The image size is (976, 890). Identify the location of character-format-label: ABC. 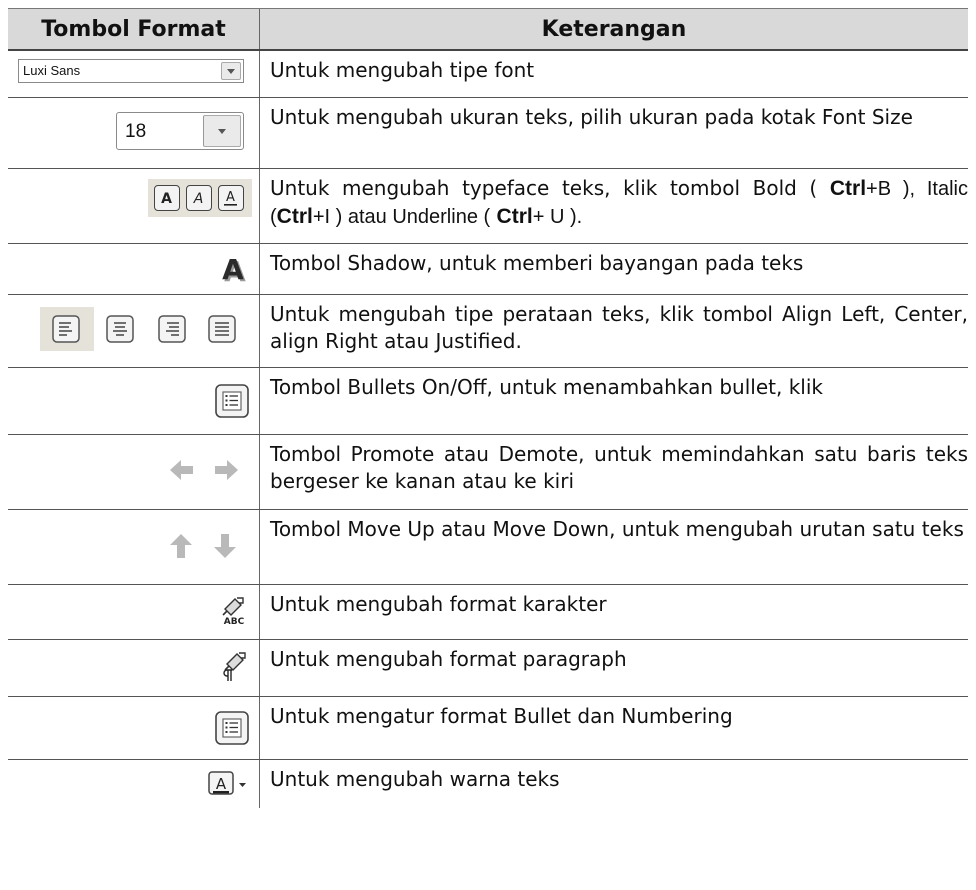
(234, 621).